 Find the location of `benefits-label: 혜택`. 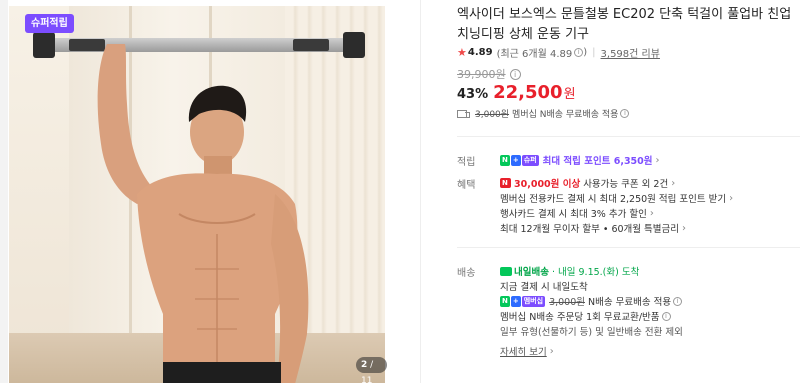

benefits-label: 혜택 is located at coordinates (466, 185).